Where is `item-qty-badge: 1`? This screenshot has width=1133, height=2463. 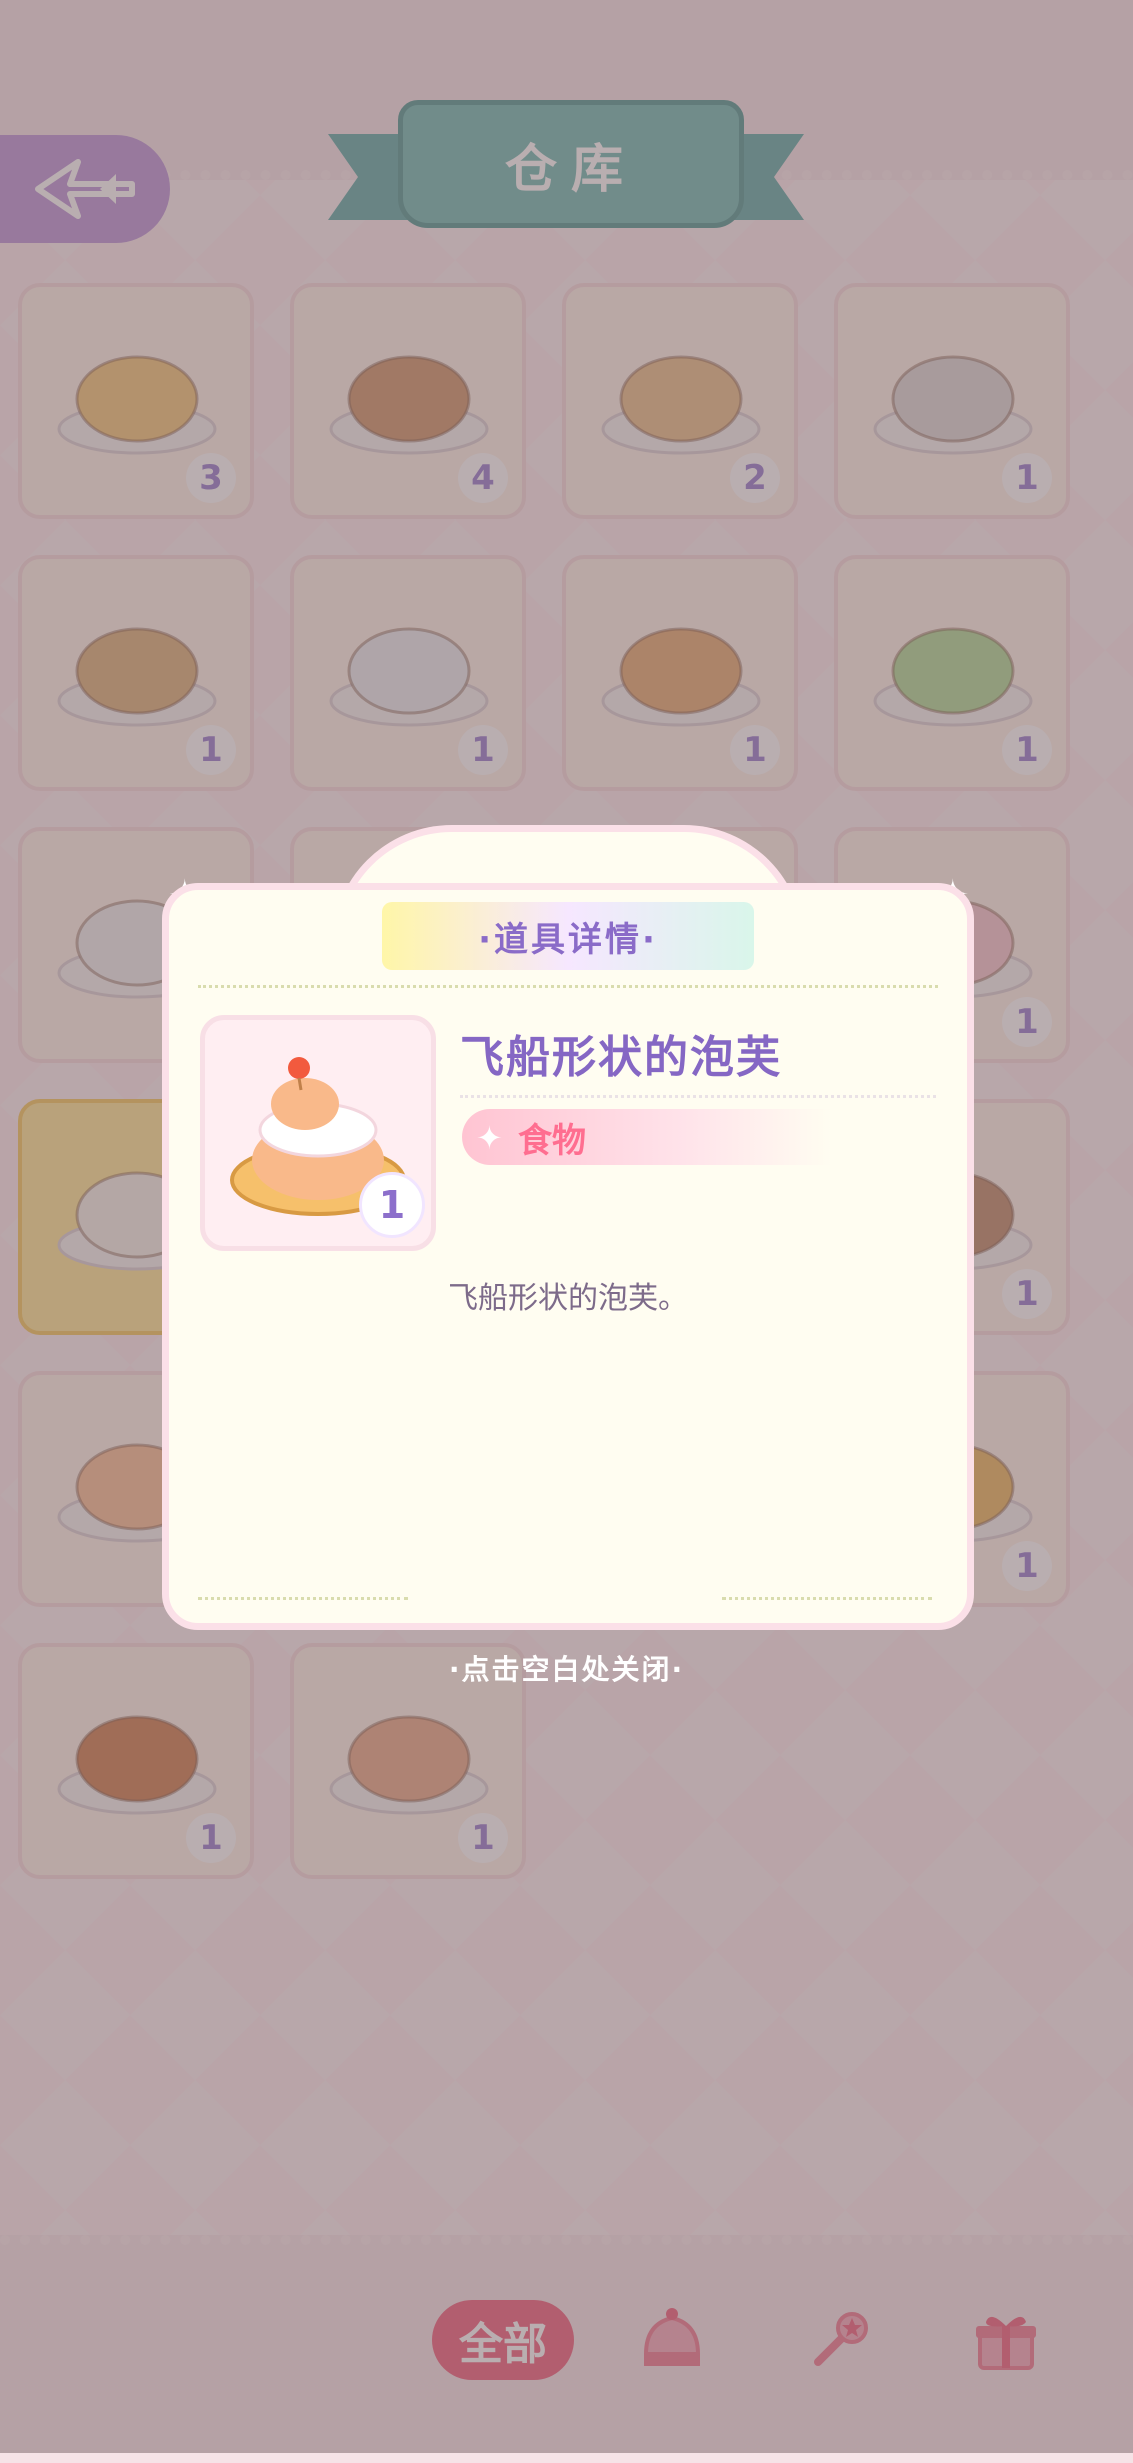
item-qty-badge: 1 is located at coordinates (392, 1205).